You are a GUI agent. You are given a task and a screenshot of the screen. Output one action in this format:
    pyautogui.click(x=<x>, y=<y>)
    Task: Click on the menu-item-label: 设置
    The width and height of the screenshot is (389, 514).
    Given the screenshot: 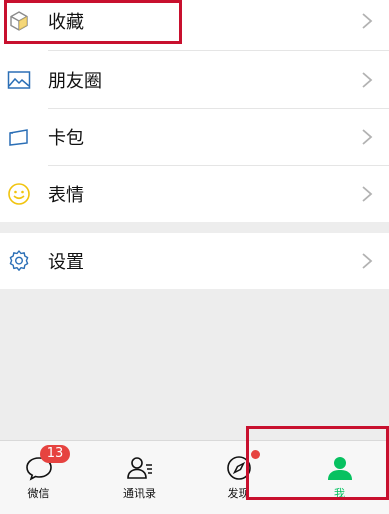 What is the action you would take?
    pyautogui.click(x=66, y=262)
    